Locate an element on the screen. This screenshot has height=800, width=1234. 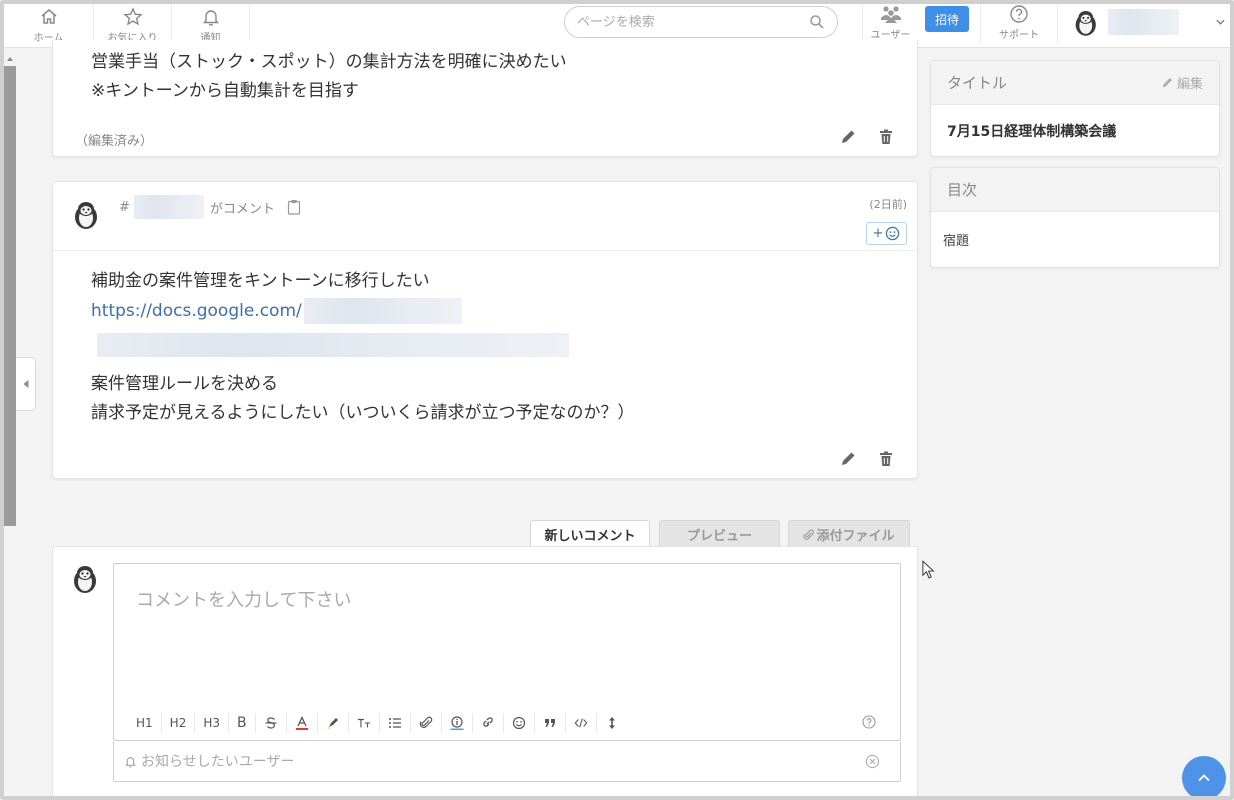
comment-line: 補助金の案件管理をキントーンに移行したい is located at coordinates (260, 281).